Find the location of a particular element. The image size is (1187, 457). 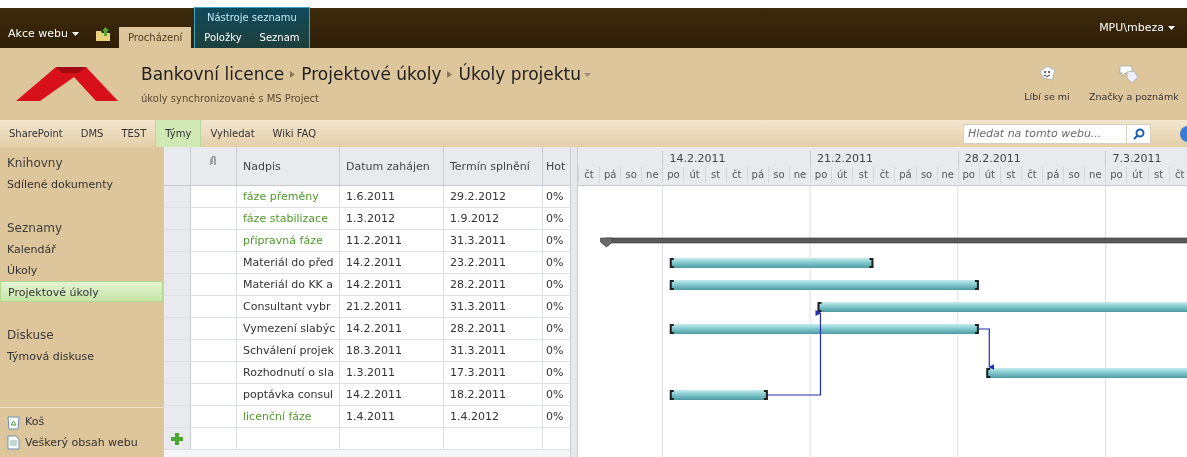

header-action-button: Líbí se mi is located at coordinates (1047, 84).